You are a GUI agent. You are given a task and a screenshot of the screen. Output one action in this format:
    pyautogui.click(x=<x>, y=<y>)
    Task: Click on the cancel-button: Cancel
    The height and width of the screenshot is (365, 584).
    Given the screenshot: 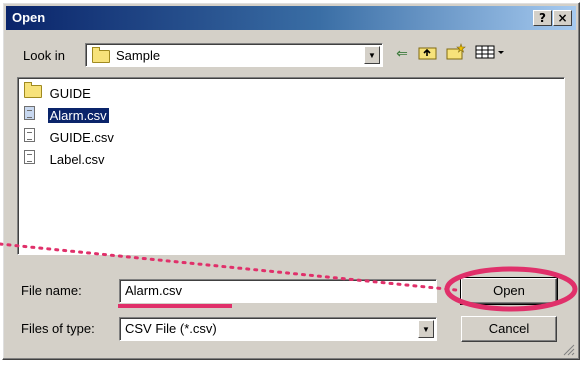 What is the action you would take?
    pyautogui.click(x=509, y=329)
    